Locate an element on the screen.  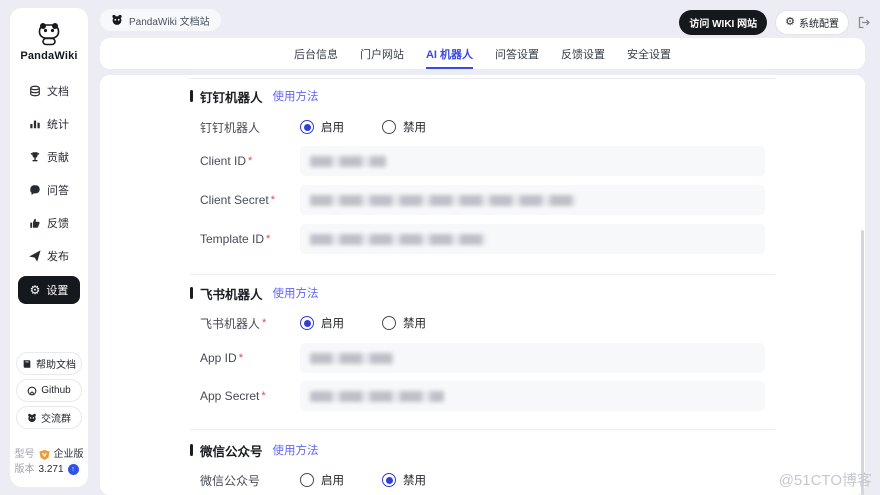
sidebar-menu: 文档 统计 贡献 问答 反馈 发布 ⚙ 设置 is located at coordinates (49, 189).